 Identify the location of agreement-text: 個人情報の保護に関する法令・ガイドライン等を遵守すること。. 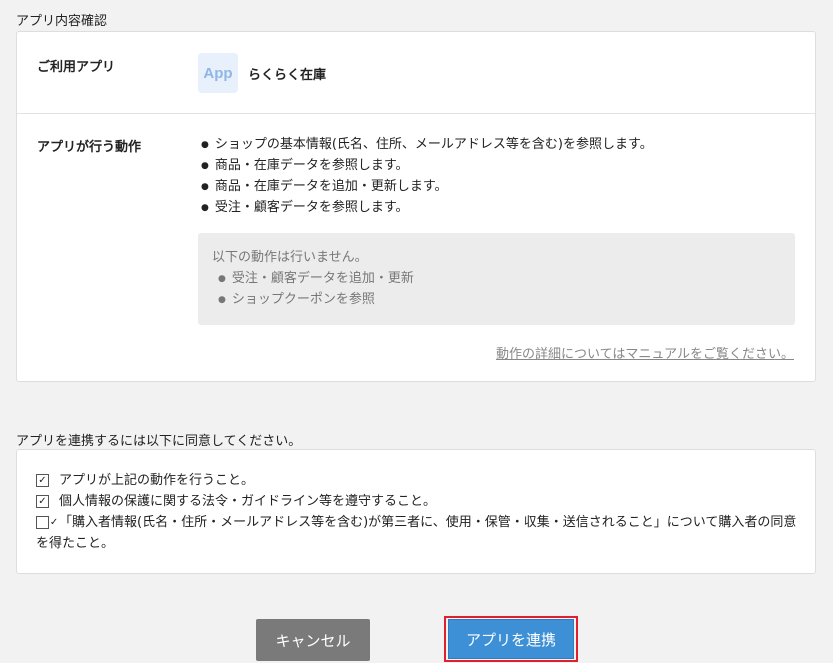
(248, 501).